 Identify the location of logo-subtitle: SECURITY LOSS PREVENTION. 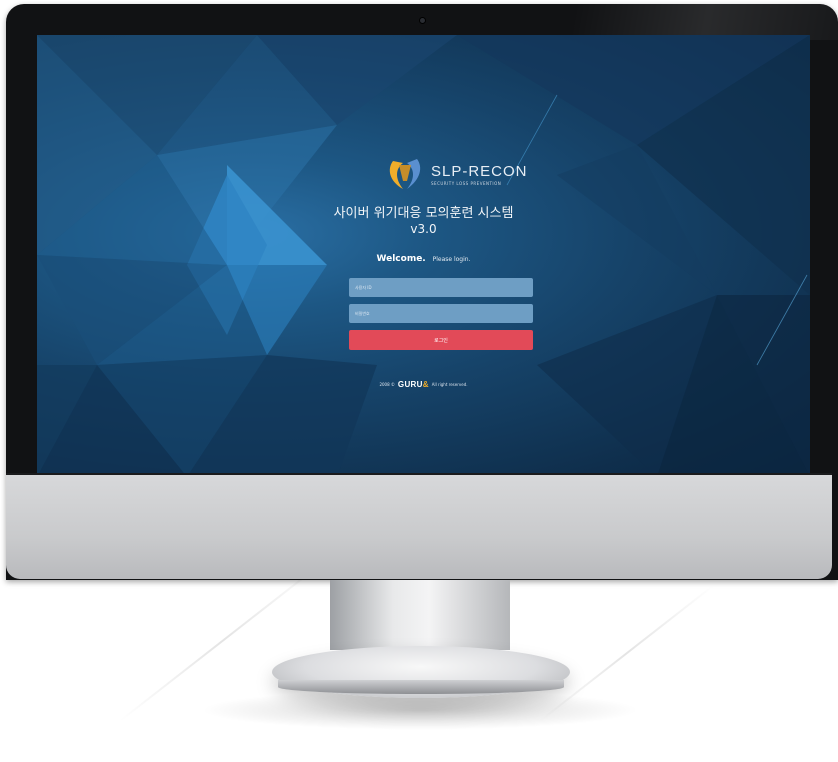
(466, 183).